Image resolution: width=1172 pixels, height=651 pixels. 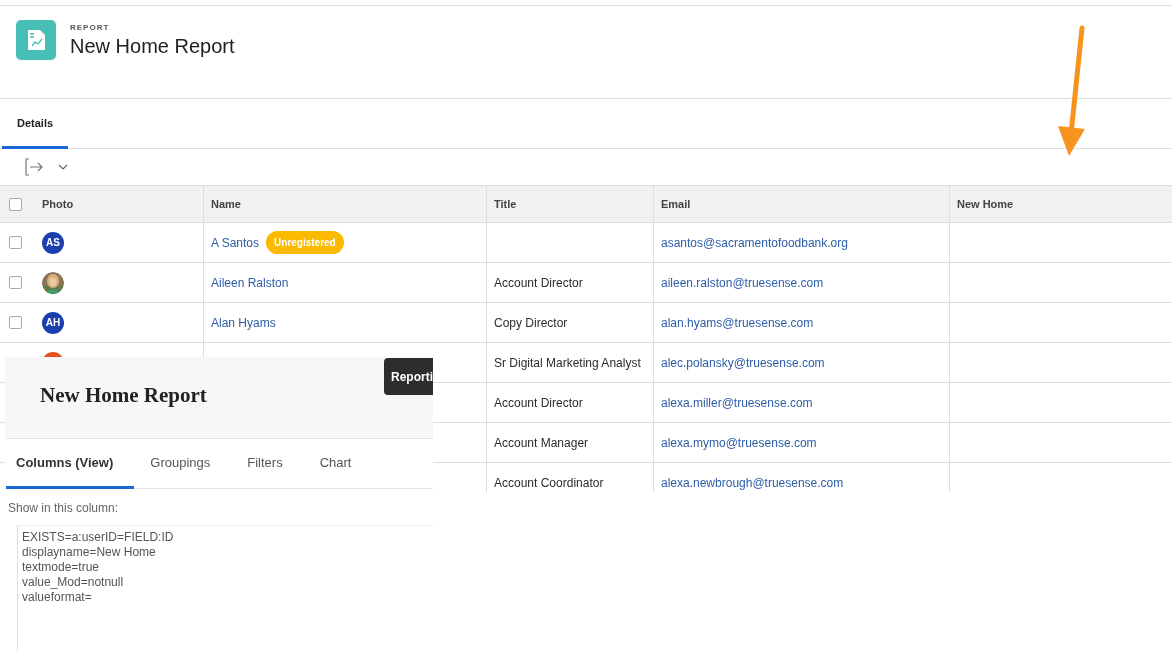 I want to click on tooltip: Reporti, so click(x=408, y=376).